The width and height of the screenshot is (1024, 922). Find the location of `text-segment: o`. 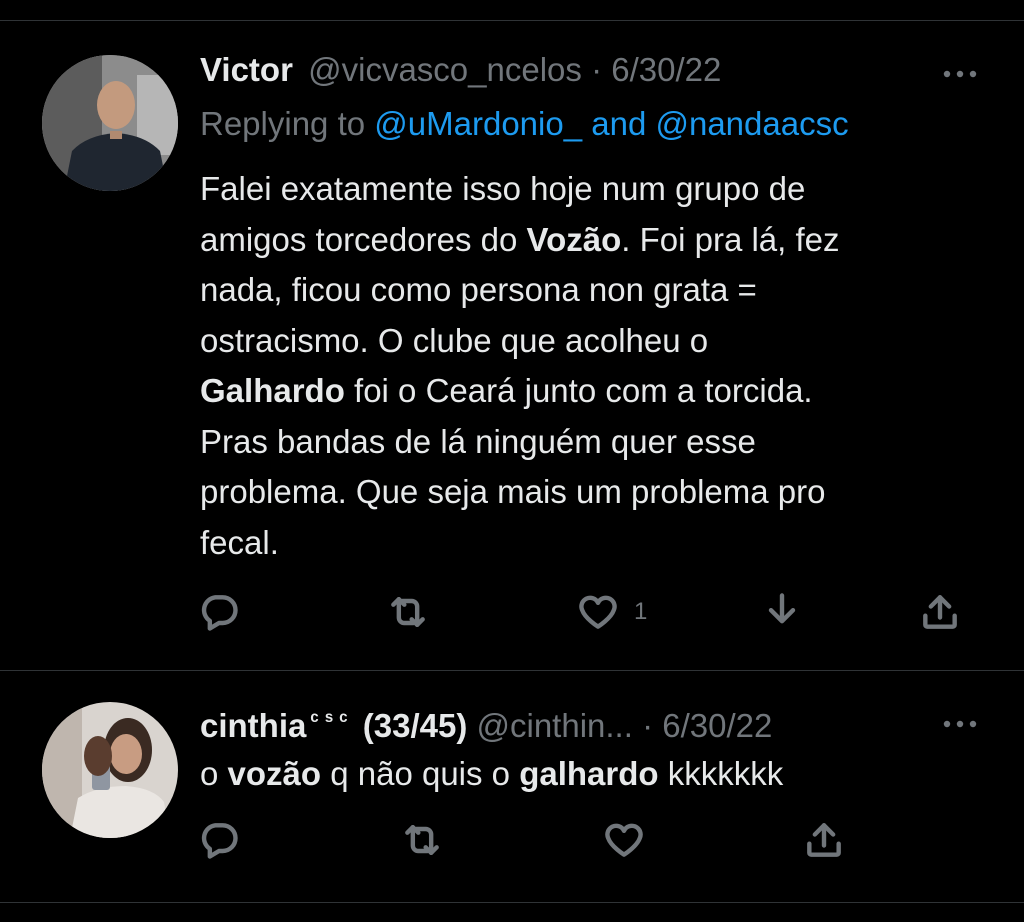

text-segment: o is located at coordinates (214, 773).